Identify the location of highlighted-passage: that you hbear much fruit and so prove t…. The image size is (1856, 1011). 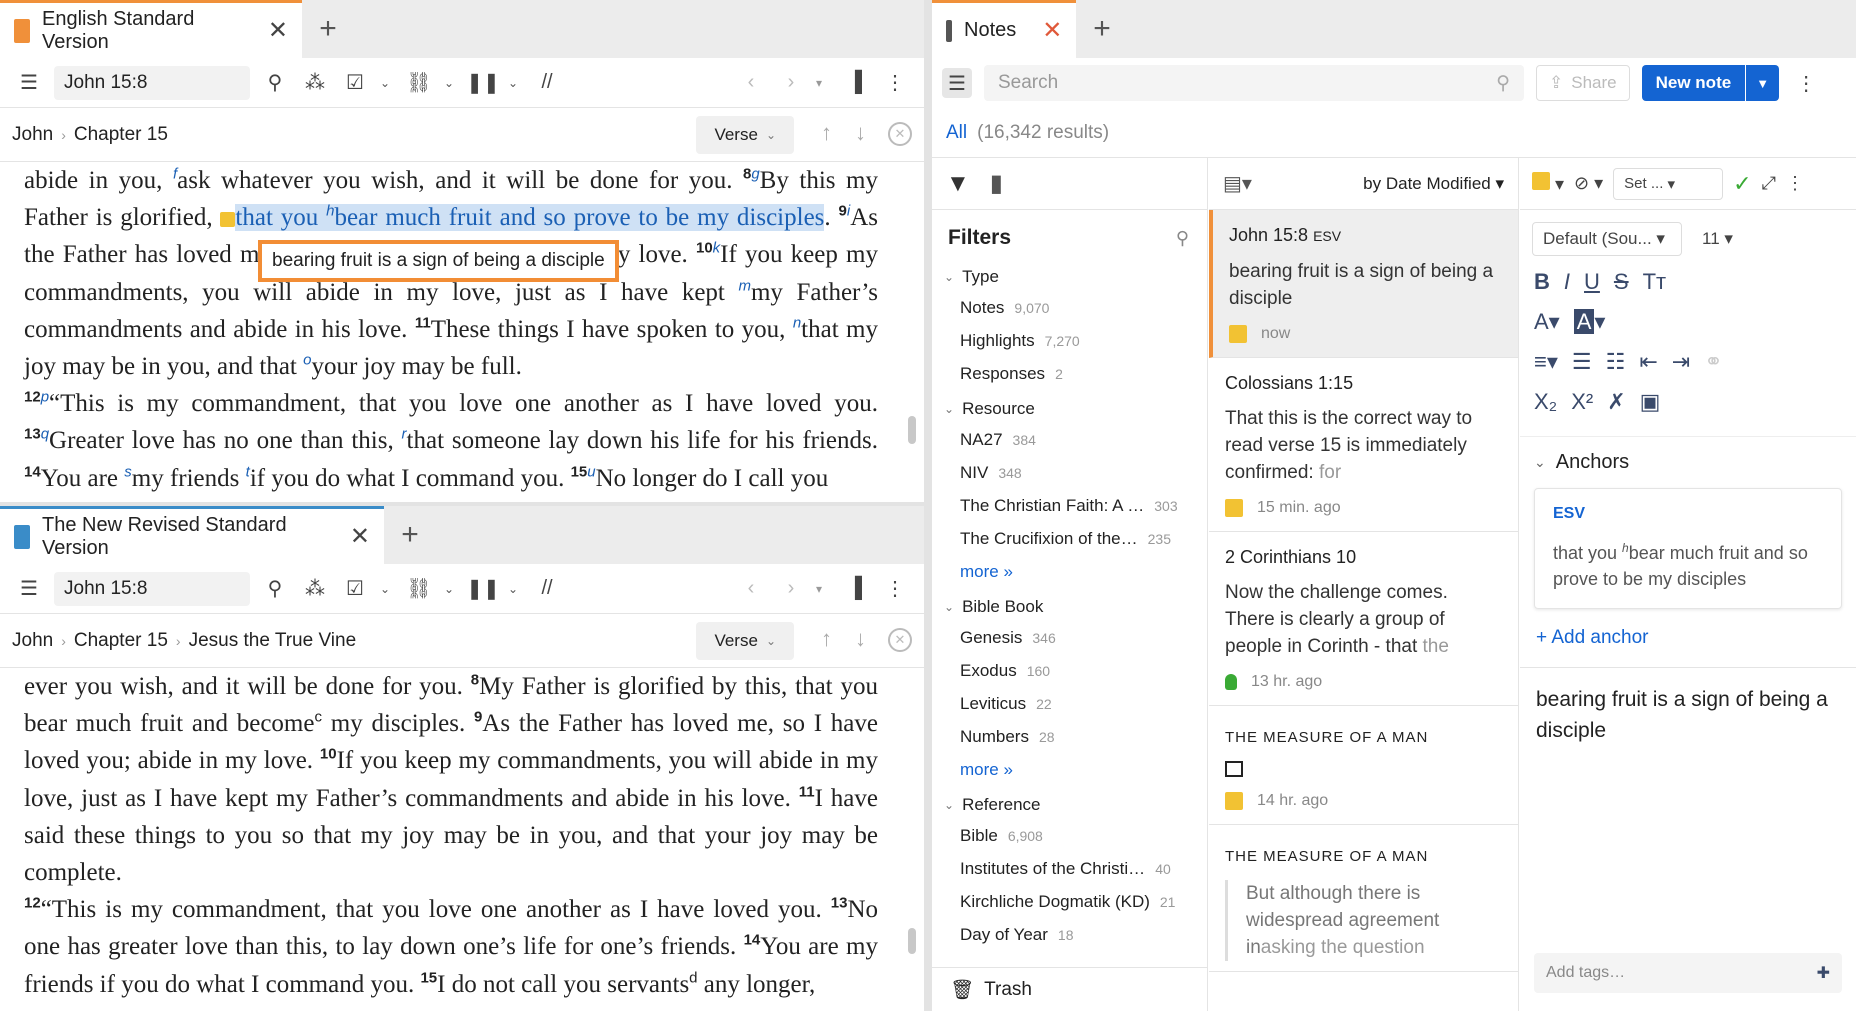
(530, 218).